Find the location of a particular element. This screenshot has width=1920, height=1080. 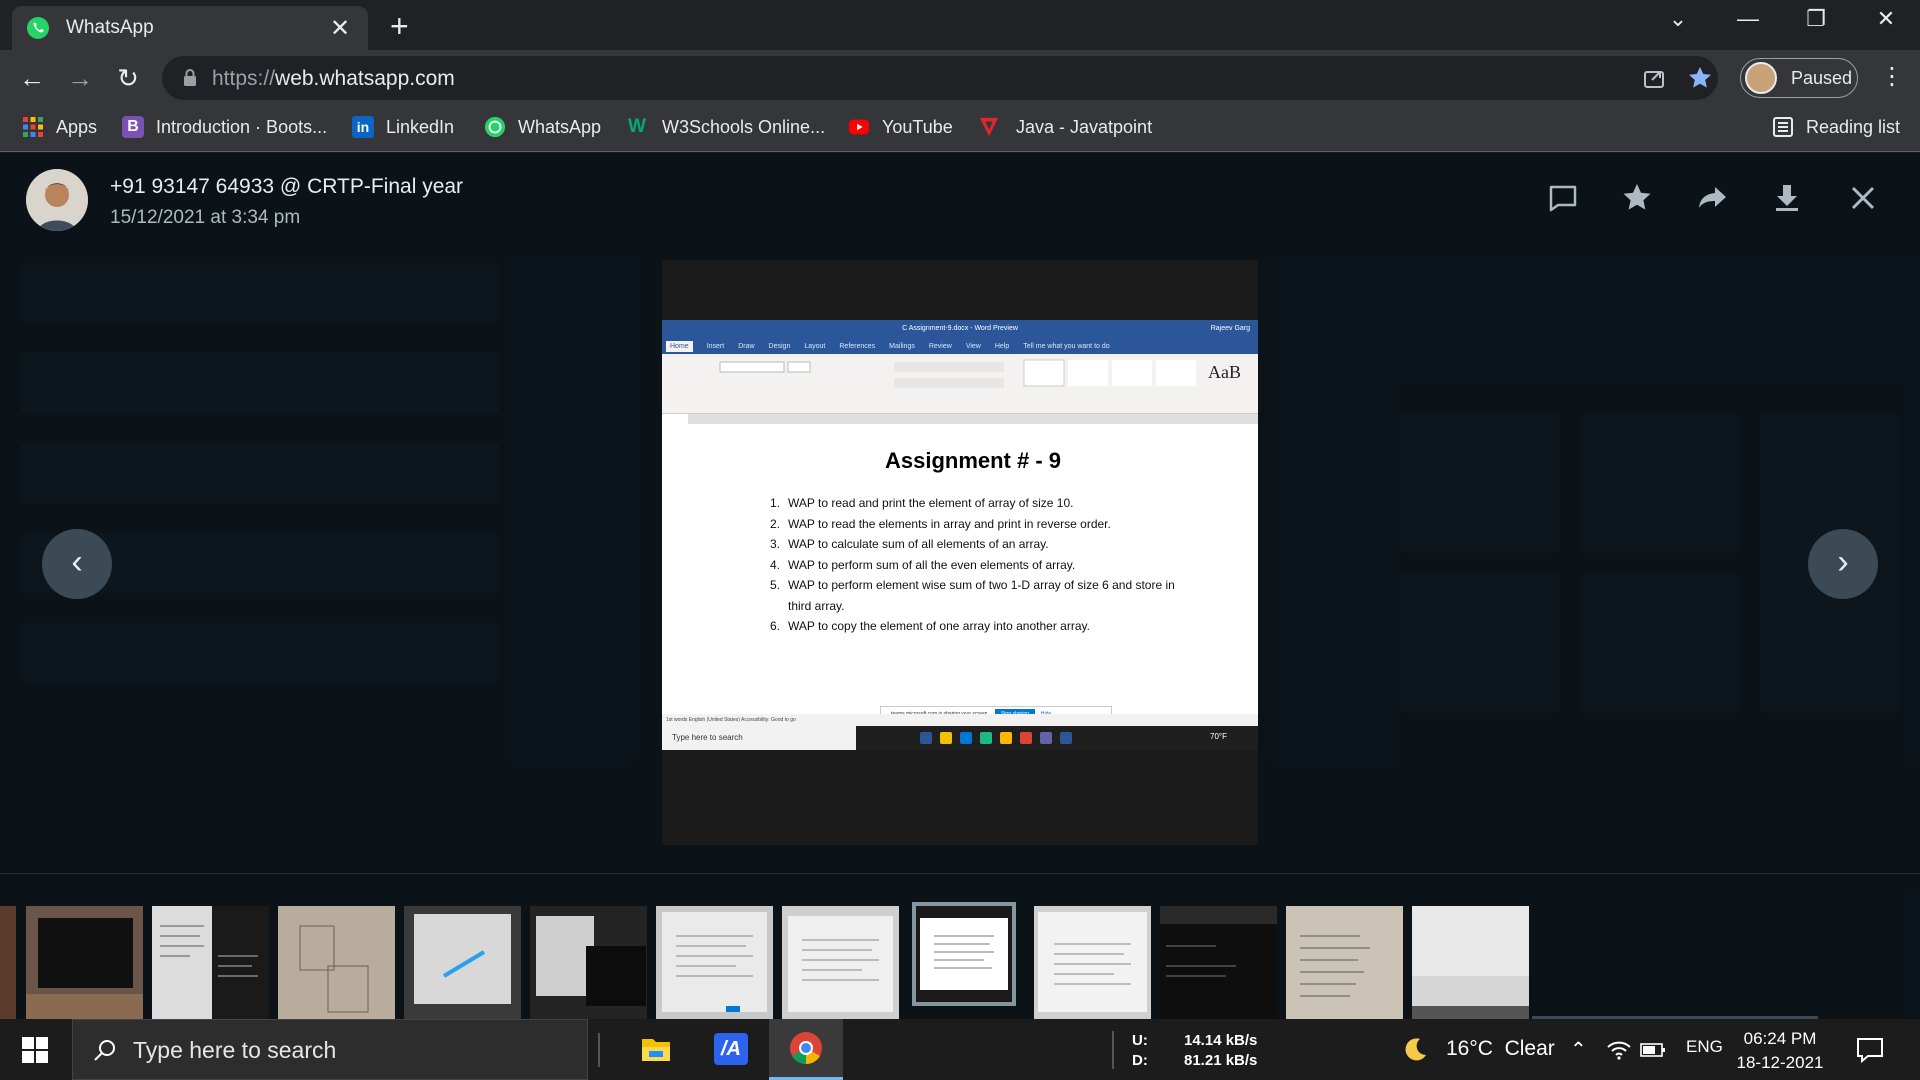

search-icon is located at coordinates (104, 1050).